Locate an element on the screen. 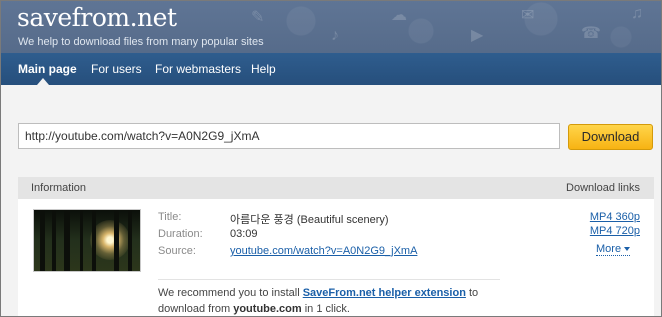 This screenshot has width=662, height=317. site-logo: savefrom.net is located at coordinates (97, 17).